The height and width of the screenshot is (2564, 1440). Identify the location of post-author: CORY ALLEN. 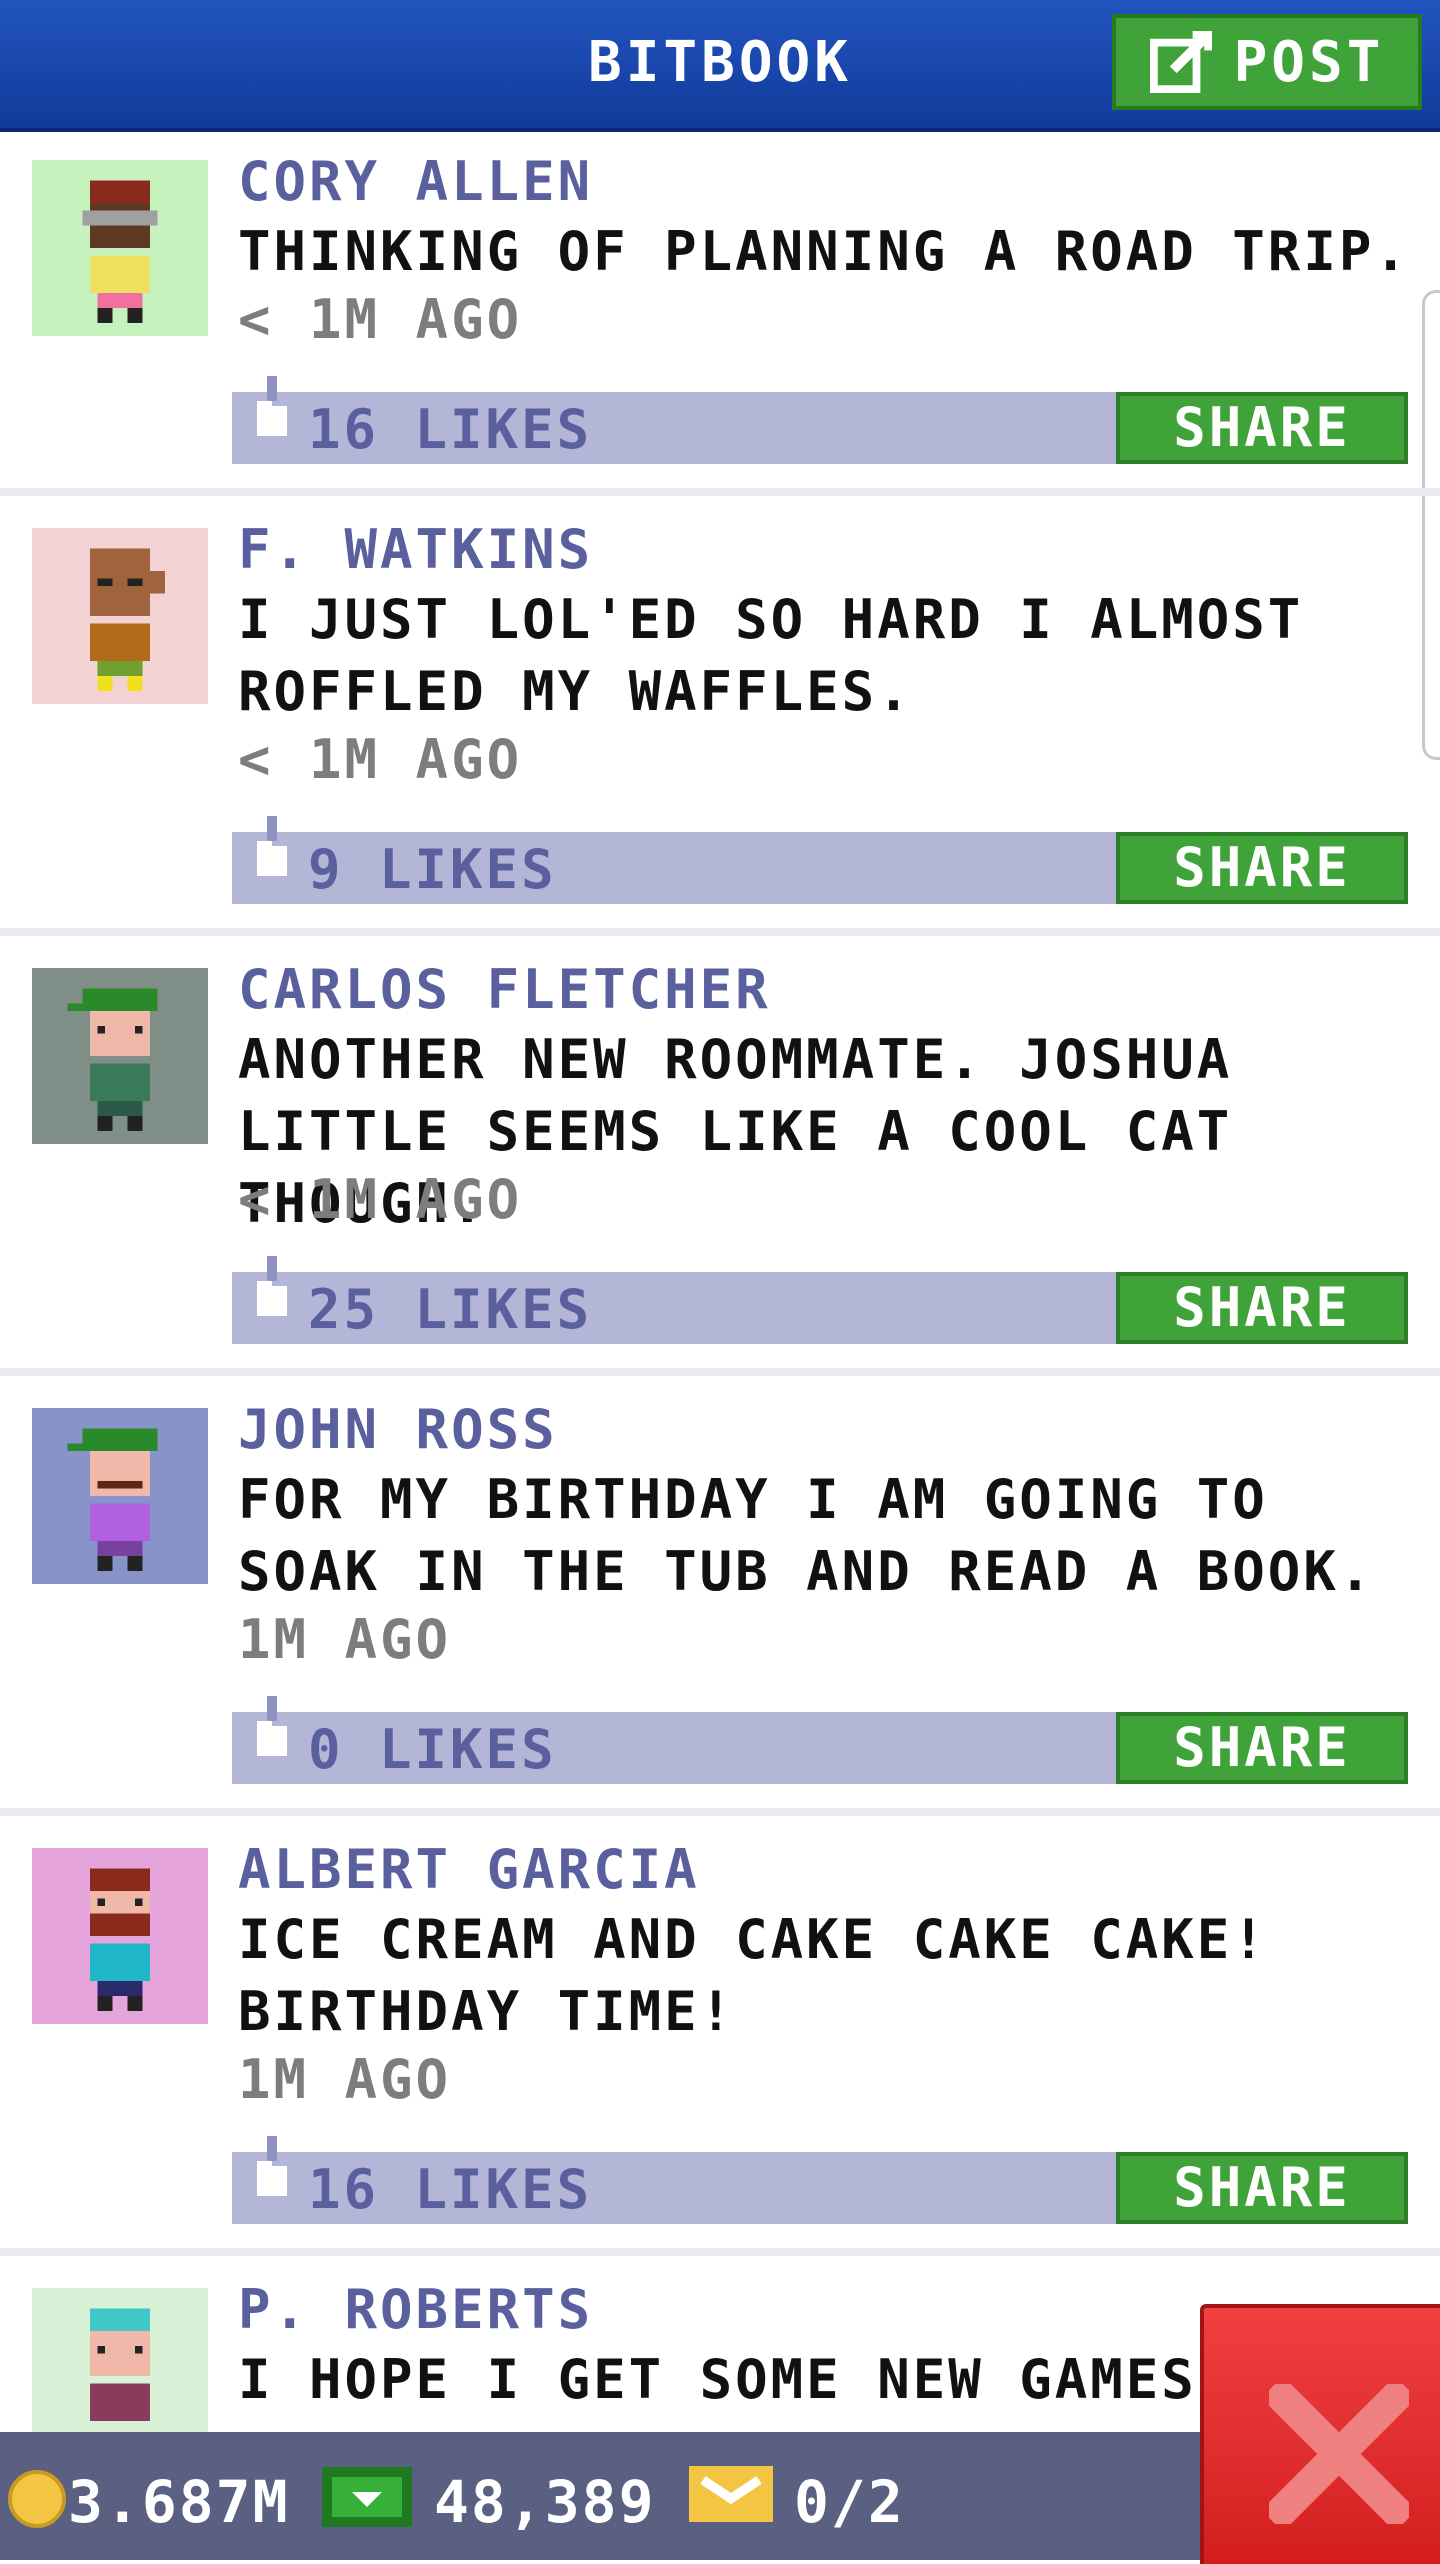
(415, 181).